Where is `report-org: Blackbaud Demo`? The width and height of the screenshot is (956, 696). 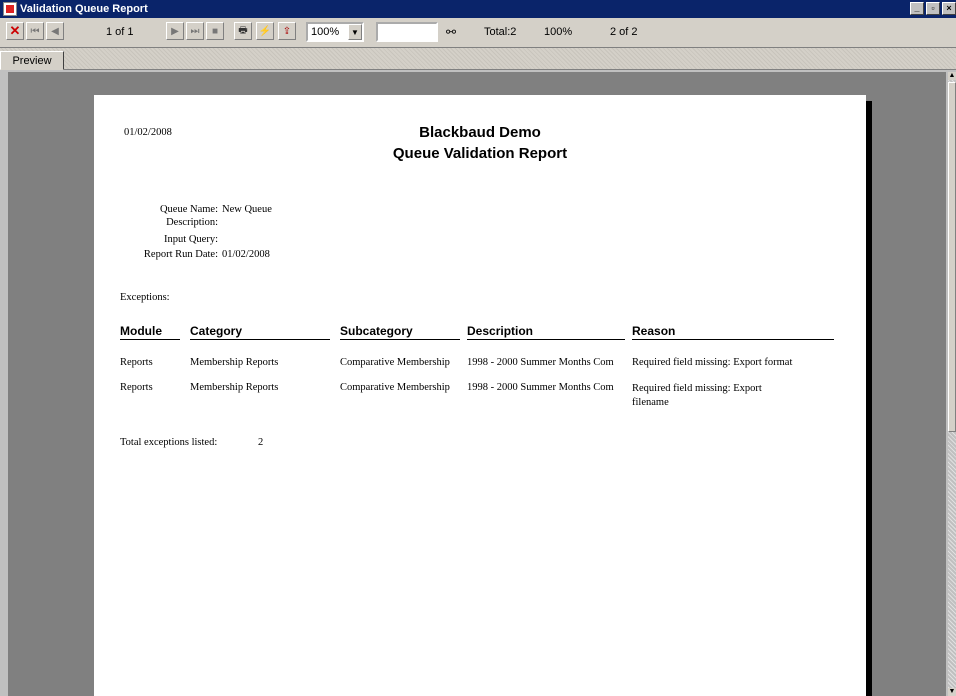 report-org: Blackbaud Demo is located at coordinates (480, 132).